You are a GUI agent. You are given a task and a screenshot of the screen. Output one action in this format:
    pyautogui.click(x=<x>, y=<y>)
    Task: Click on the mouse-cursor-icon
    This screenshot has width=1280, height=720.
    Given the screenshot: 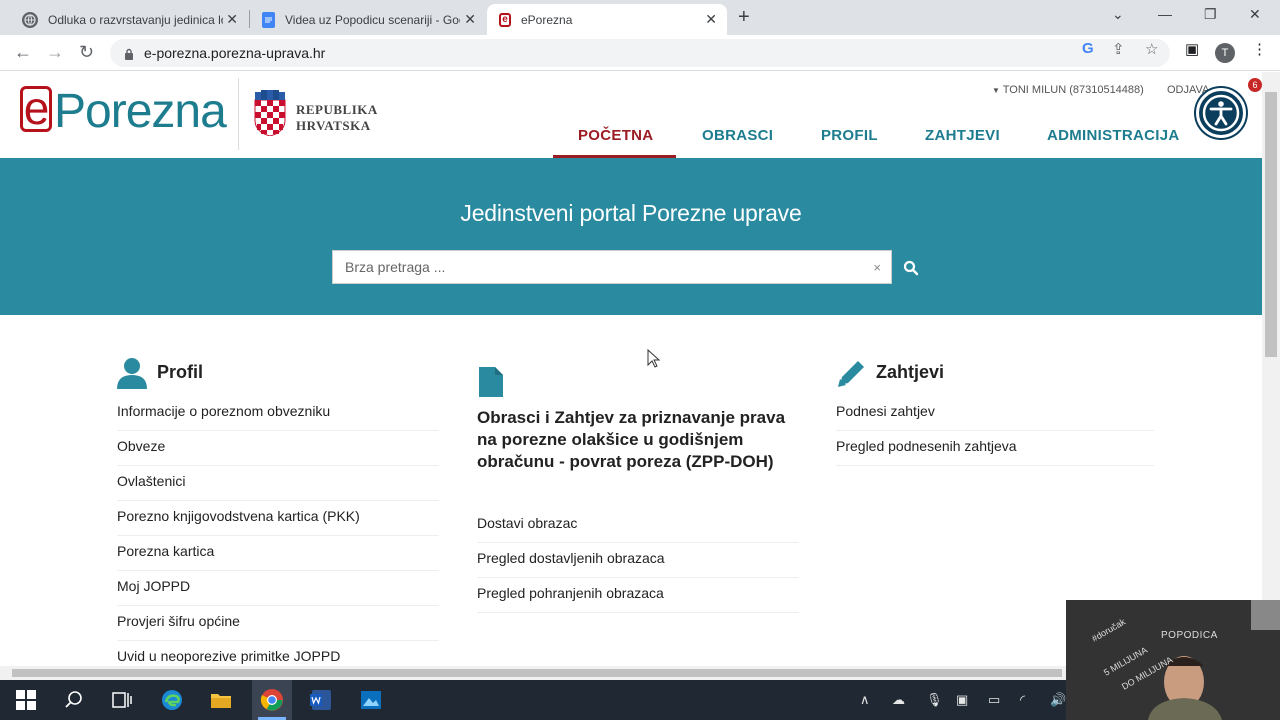 What is the action you would take?
    pyautogui.click(x=654, y=358)
    